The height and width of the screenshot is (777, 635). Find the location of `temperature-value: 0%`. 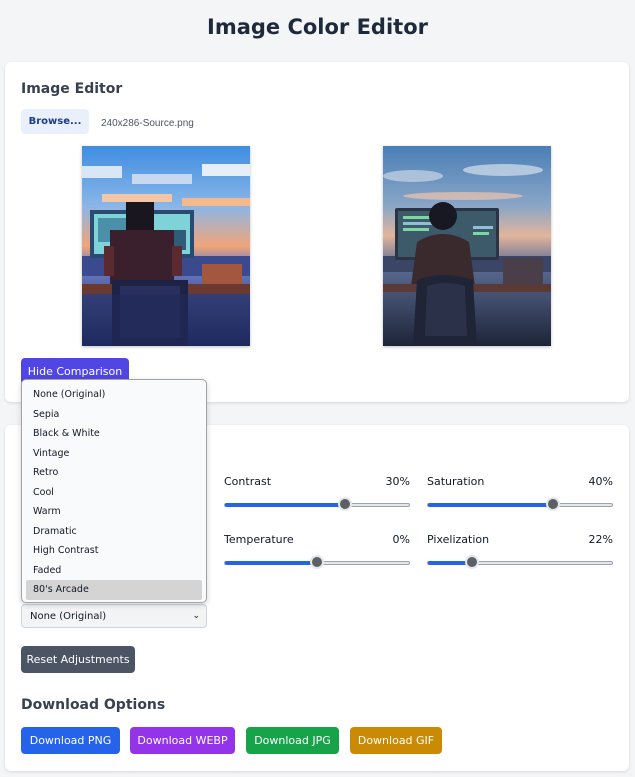

temperature-value: 0% is located at coordinates (401, 539).